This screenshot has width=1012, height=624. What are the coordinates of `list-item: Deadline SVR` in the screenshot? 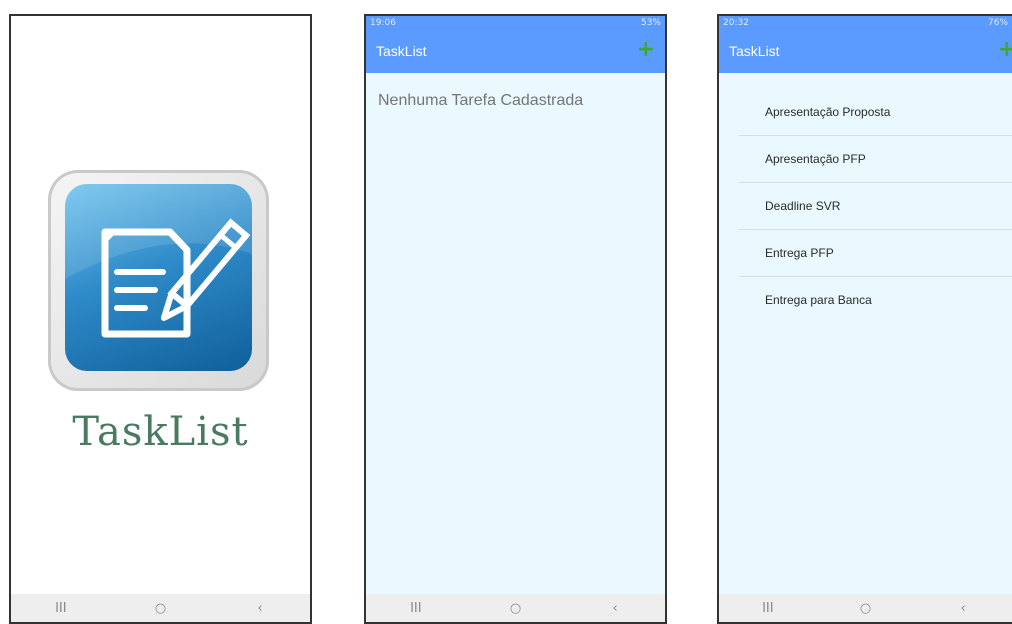 It's located at (875, 206).